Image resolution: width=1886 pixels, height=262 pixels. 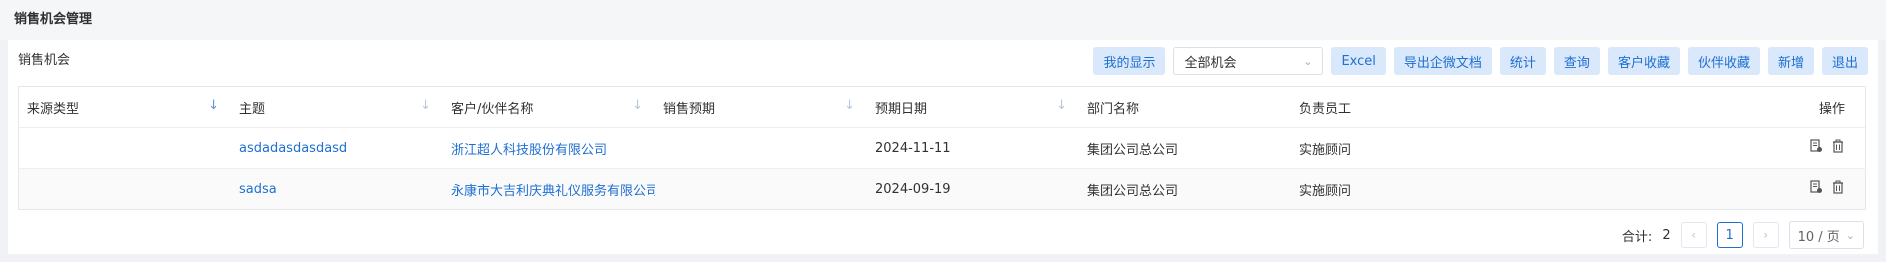 I want to click on cell-date: 2024-11-11, so click(x=913, y=148).